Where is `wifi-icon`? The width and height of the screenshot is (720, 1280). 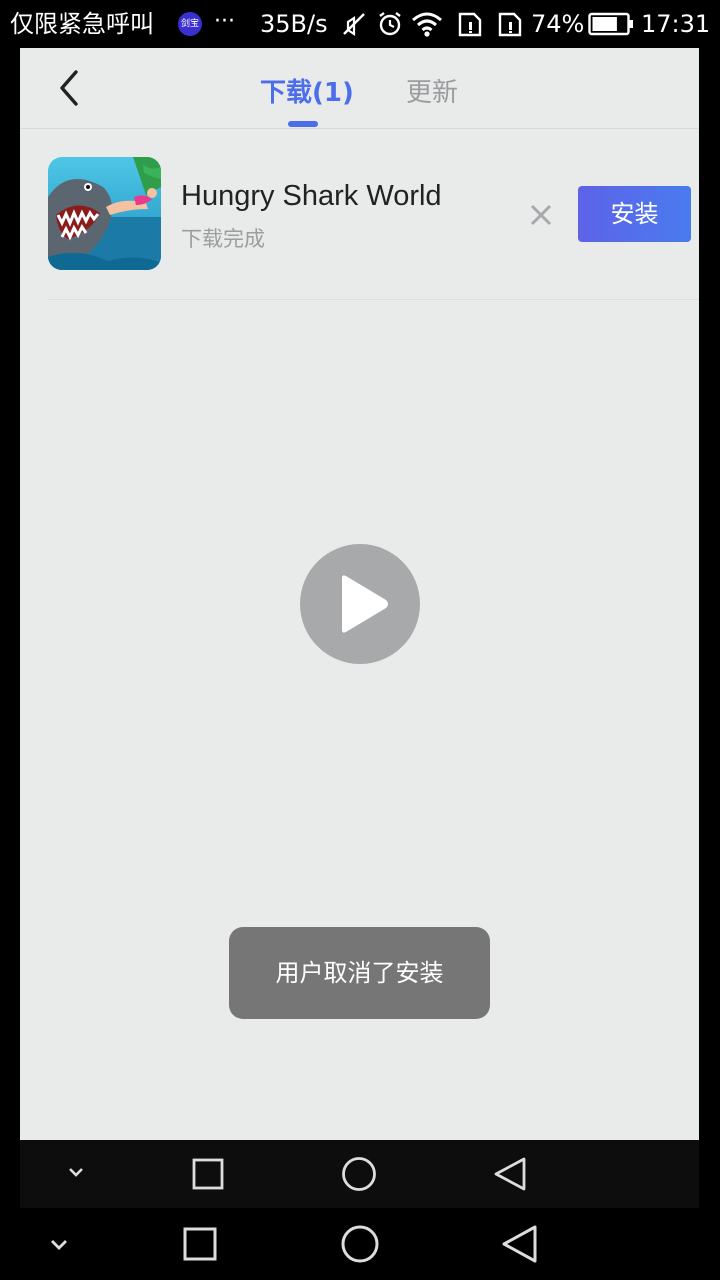
wifi-icon is located at coordinates (427, 24).